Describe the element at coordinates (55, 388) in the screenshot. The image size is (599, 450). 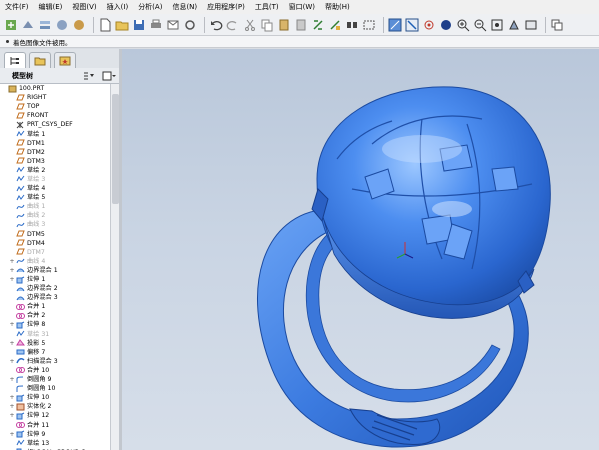
I see `tree-item: 倒圆角 10` at that location.